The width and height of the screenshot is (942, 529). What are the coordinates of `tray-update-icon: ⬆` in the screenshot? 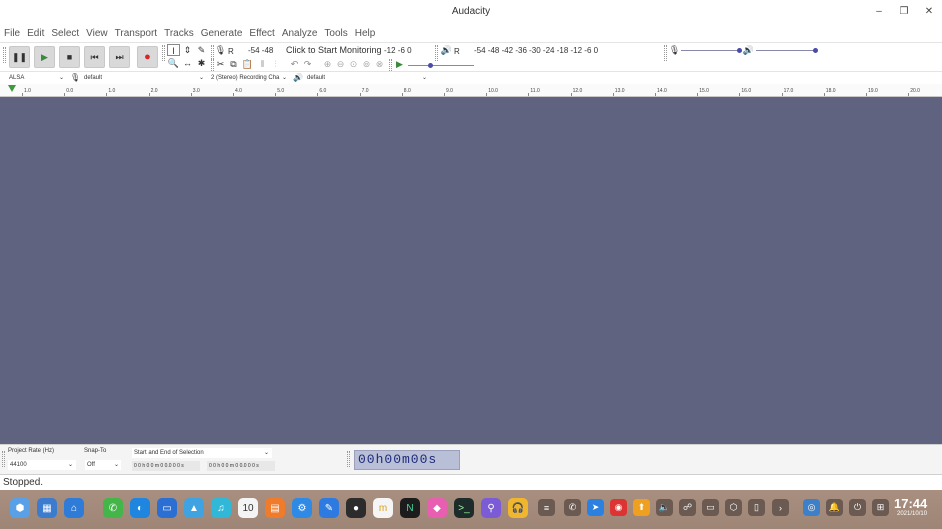 It's located at (641, 507).